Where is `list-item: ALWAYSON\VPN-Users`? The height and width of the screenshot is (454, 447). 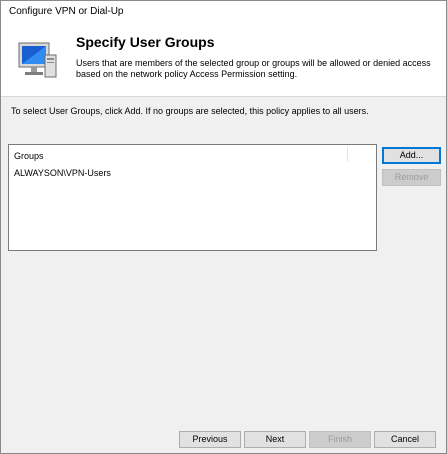 list-item: ALWAYSON\VPN-Users is located at coordinates (62, 173).